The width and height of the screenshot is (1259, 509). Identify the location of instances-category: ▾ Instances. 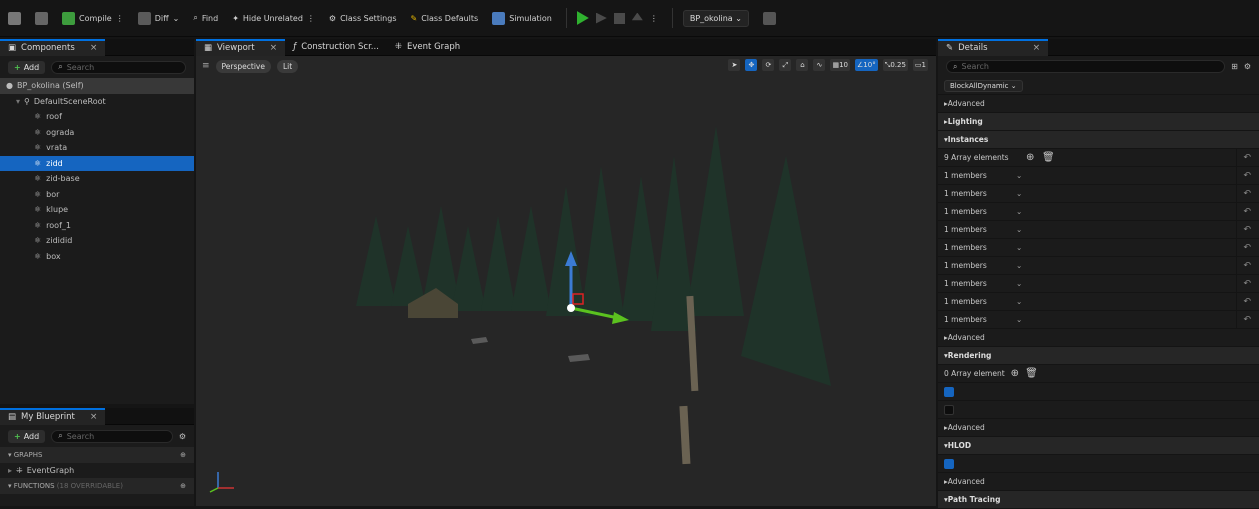
(1098, 140).